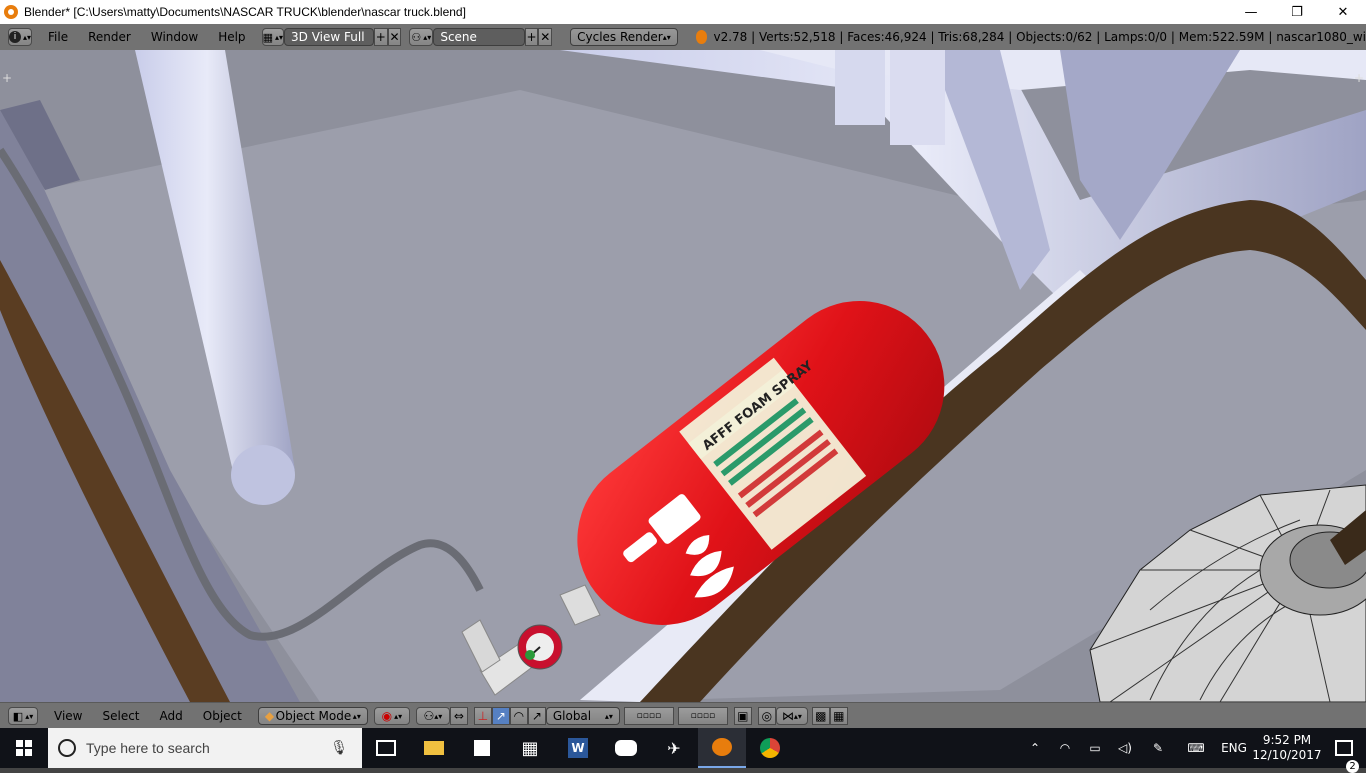 The image size is (1366, 773). I want to click on pivot-icon: ⚇, so click(429, 716).